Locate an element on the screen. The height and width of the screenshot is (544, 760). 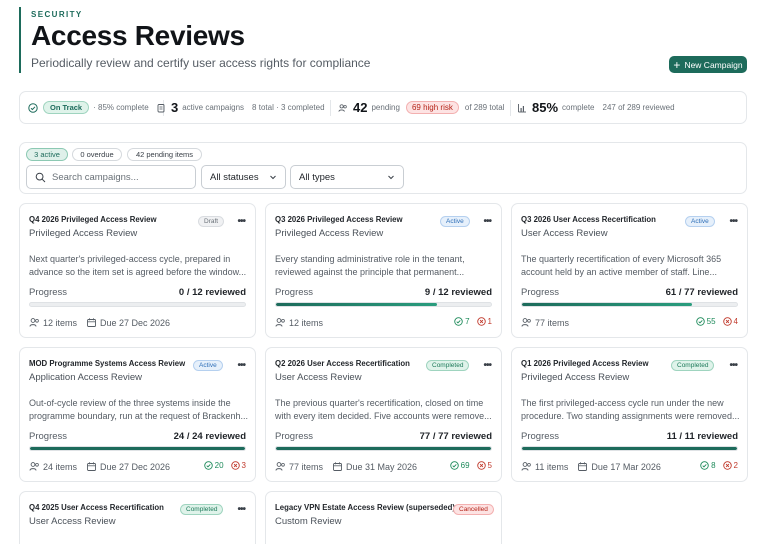
complete-detail: 247 of 289 reviewed is located at coordinates (638, 107).